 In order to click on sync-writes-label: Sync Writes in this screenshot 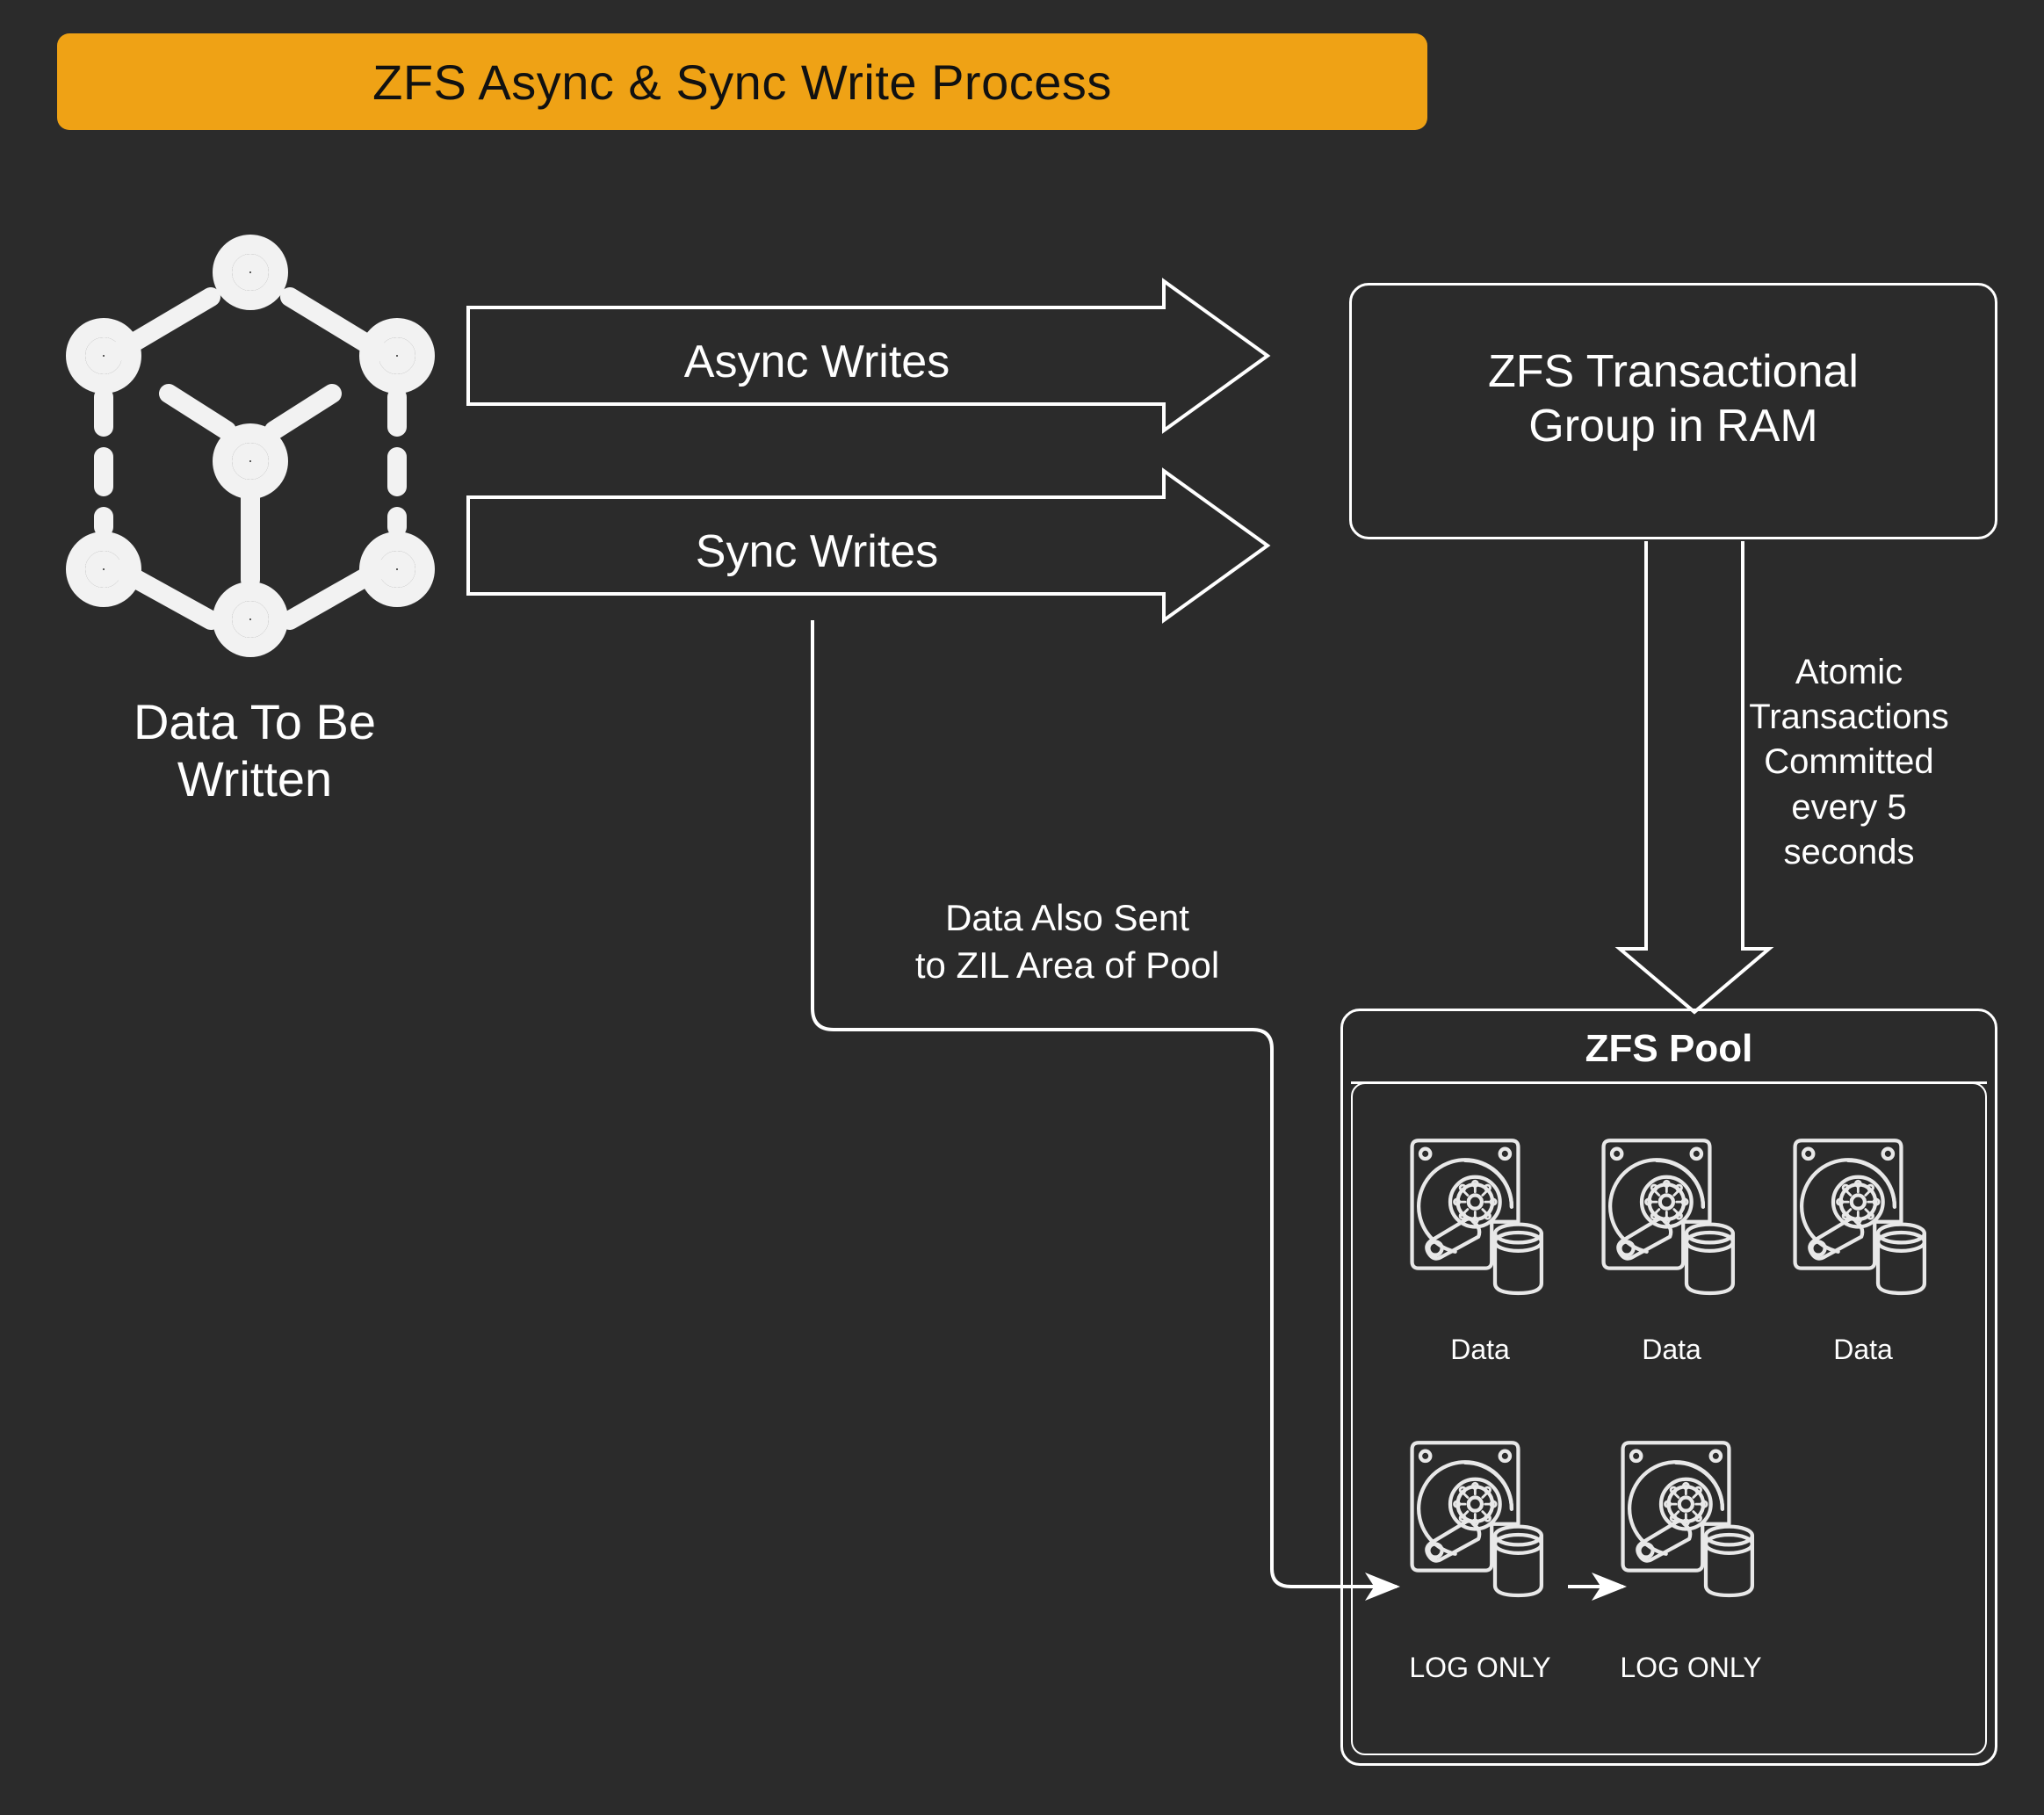, I will do `click(817, 551)`.